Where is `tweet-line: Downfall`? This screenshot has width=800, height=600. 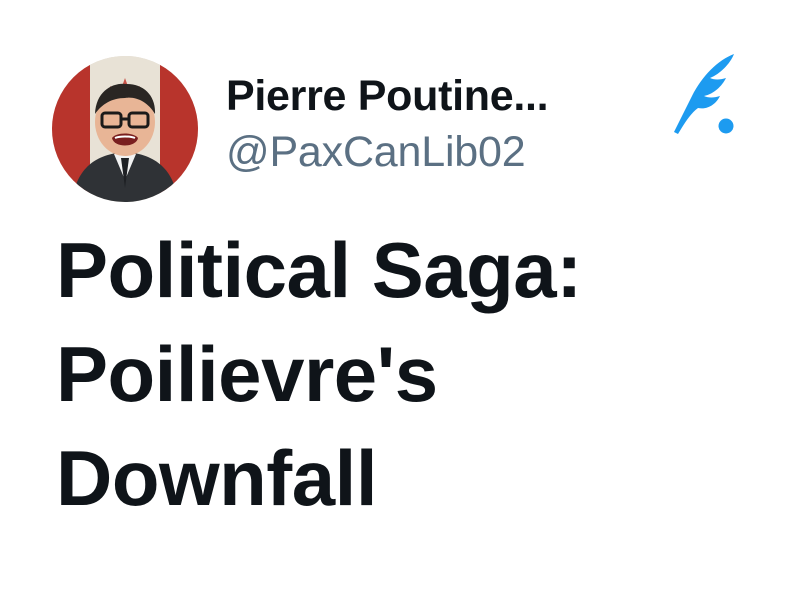
tweet-line: Downfall is located at coordinates (217, 478).